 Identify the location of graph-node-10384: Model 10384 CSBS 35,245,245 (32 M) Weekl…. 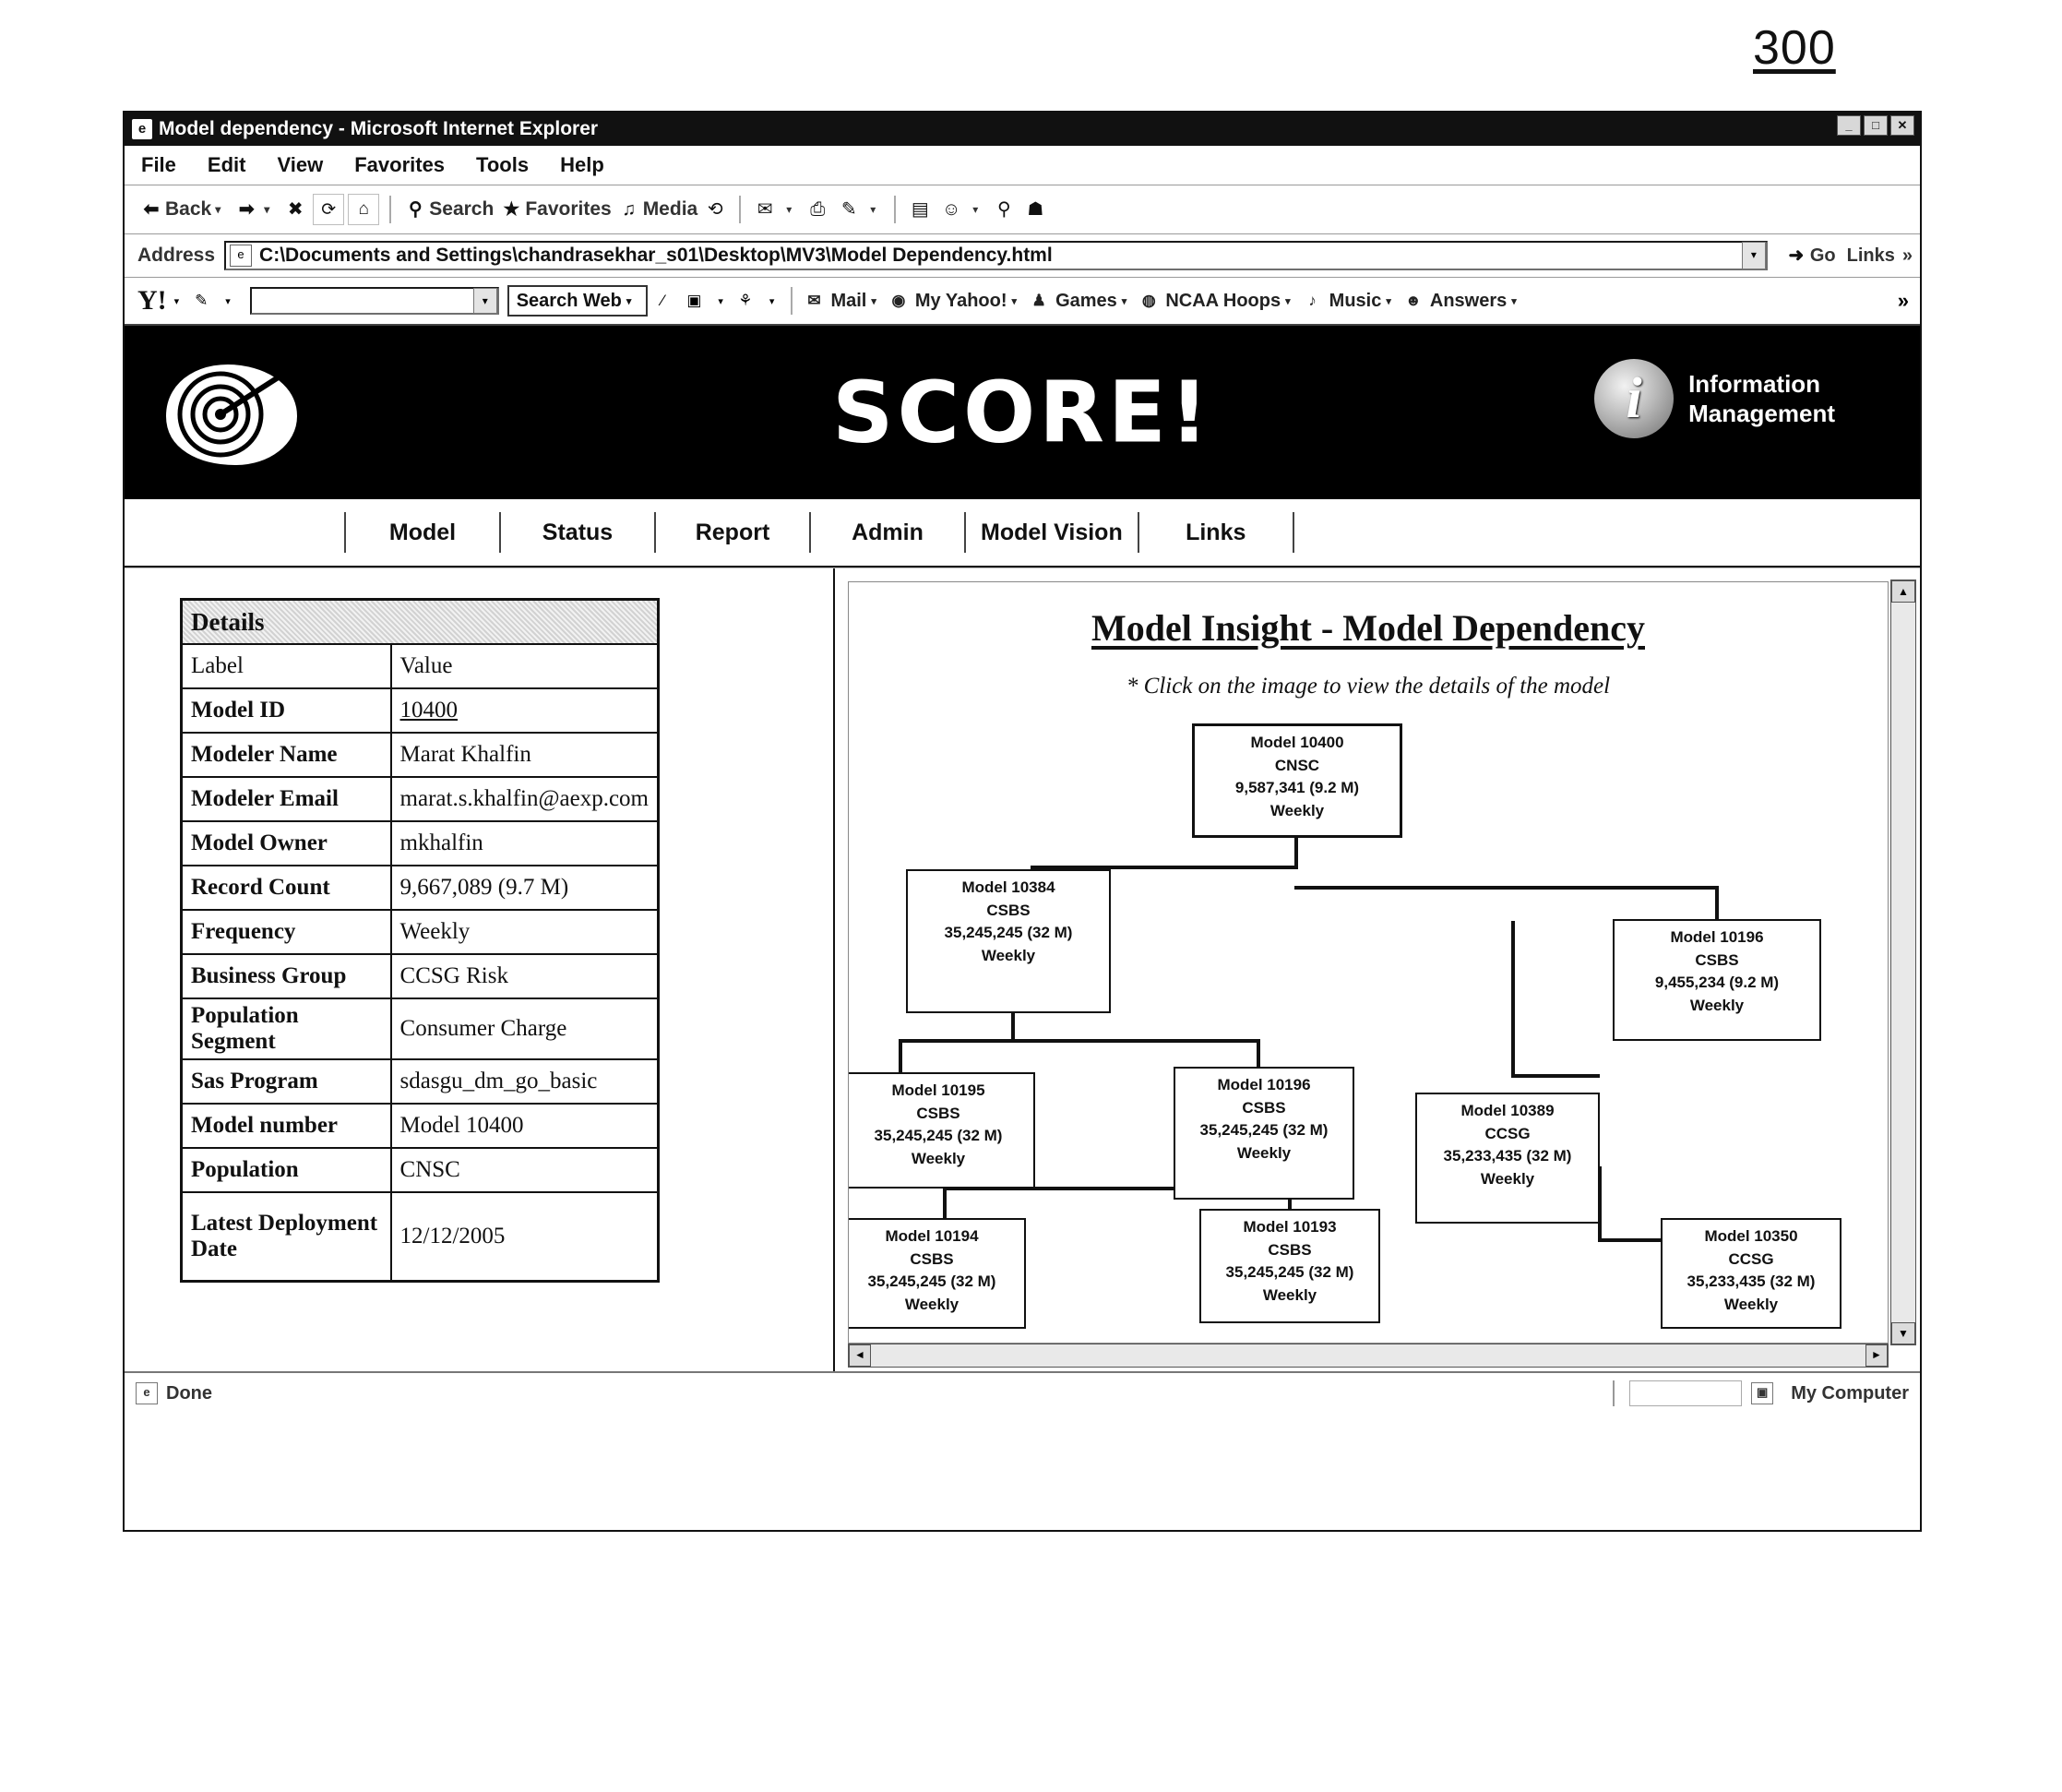
(1009, 941).